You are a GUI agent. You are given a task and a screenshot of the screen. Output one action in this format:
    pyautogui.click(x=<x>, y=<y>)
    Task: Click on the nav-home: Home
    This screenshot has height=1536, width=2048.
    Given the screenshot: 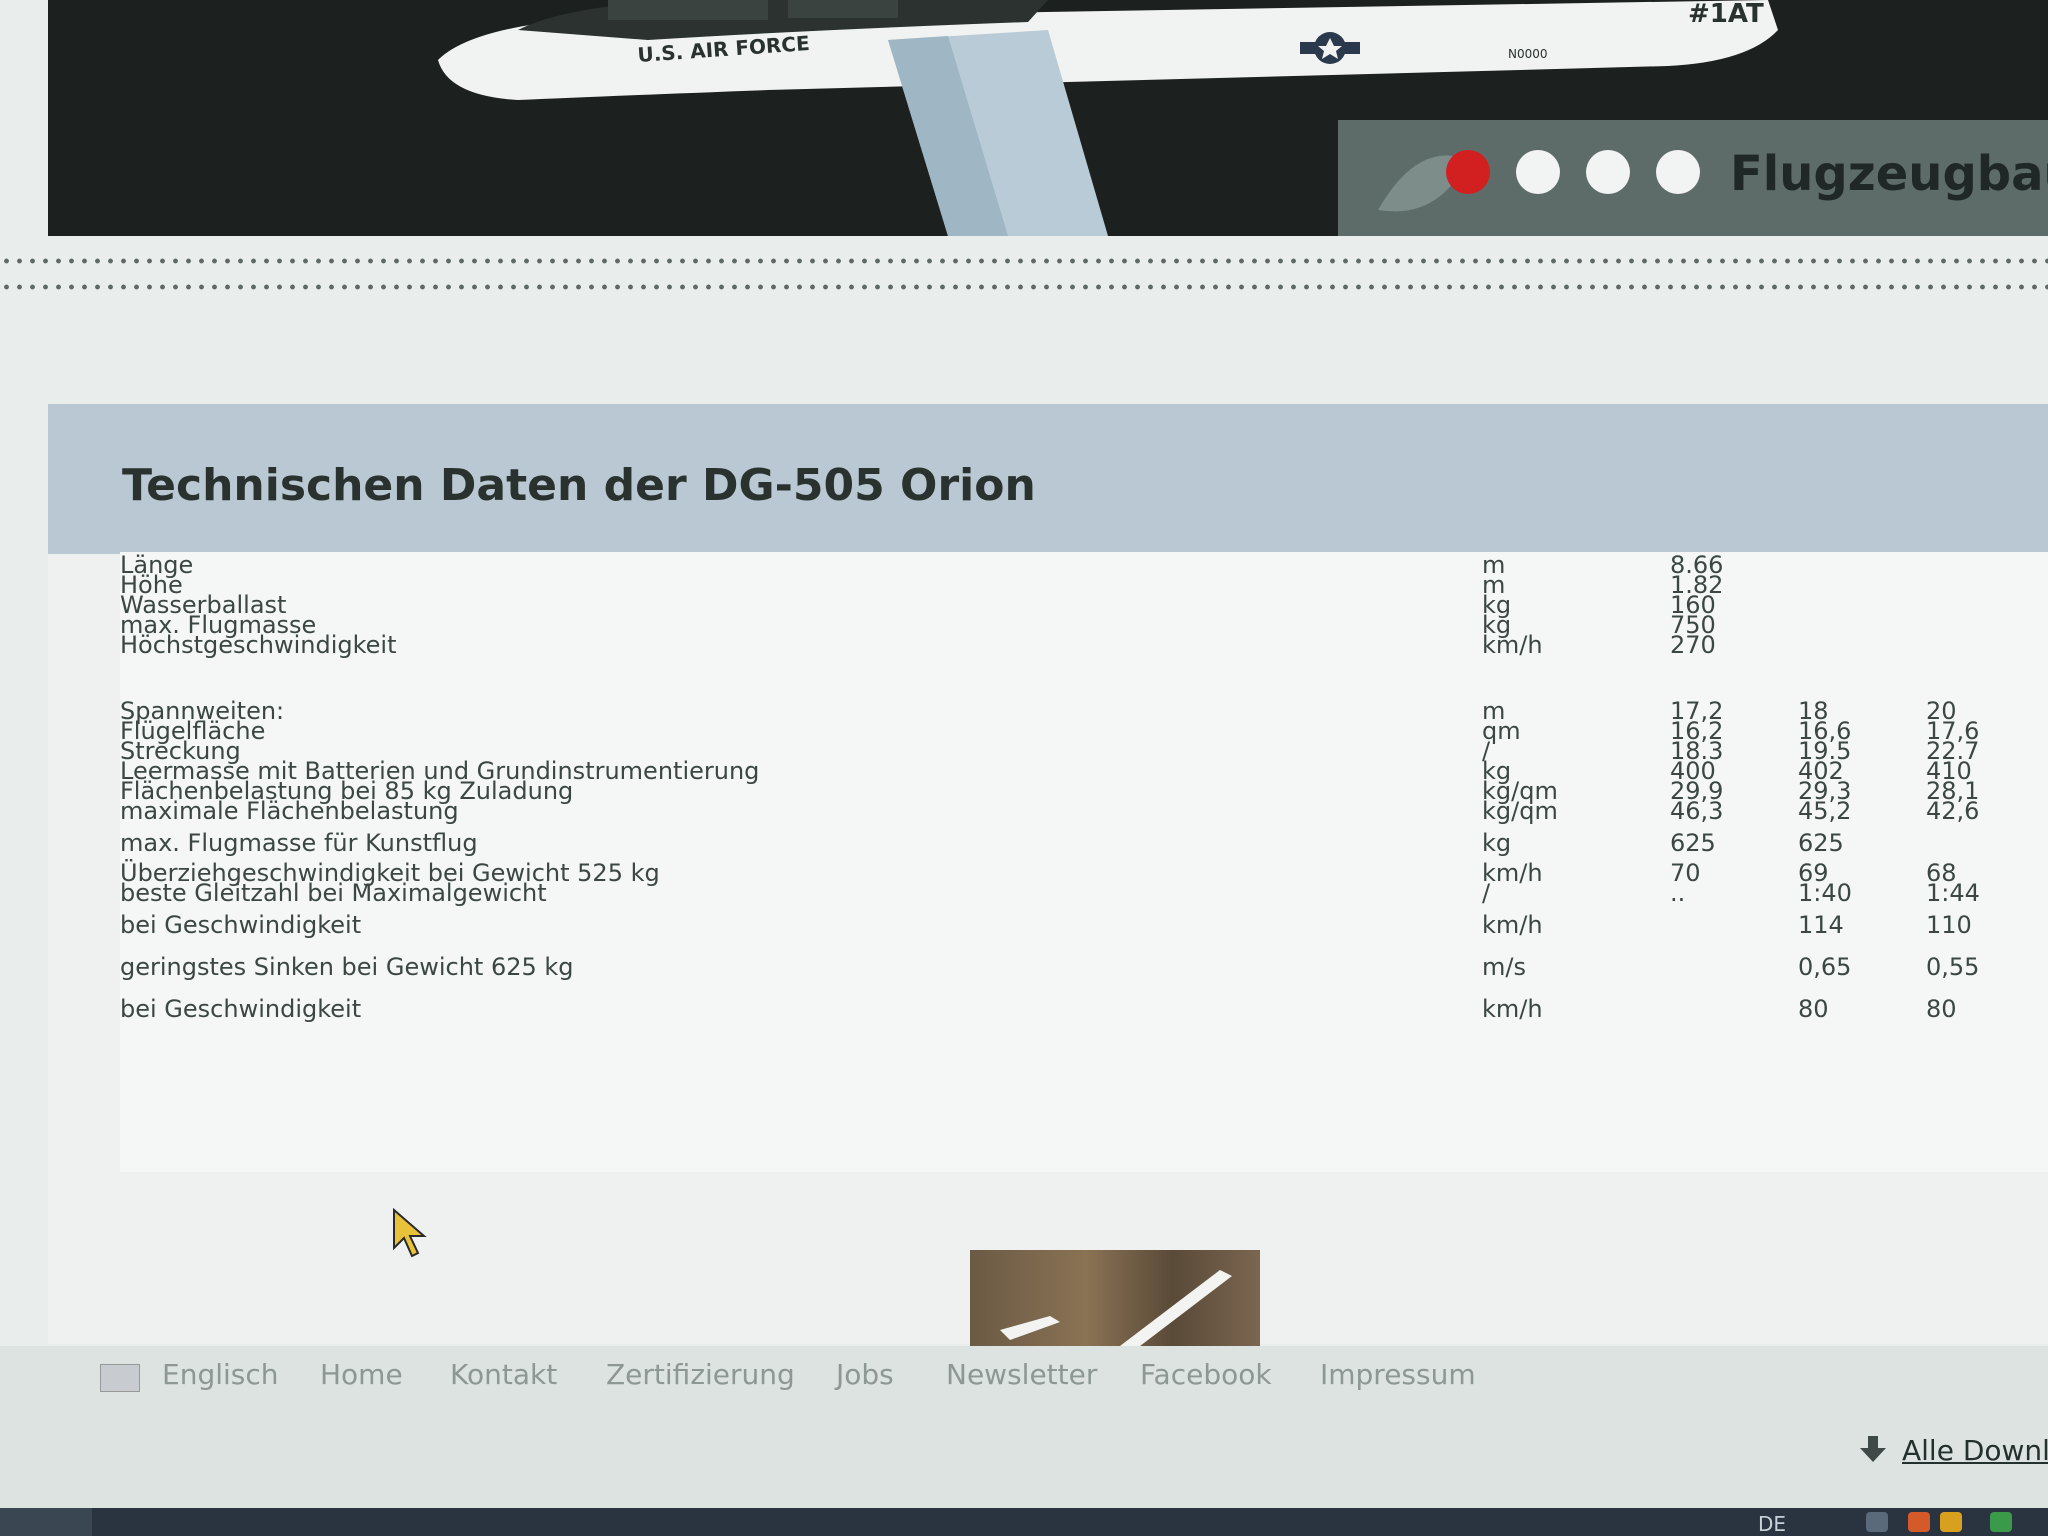 What is the action you would take?
    pyautogui.click(x=361, y=1374)
    